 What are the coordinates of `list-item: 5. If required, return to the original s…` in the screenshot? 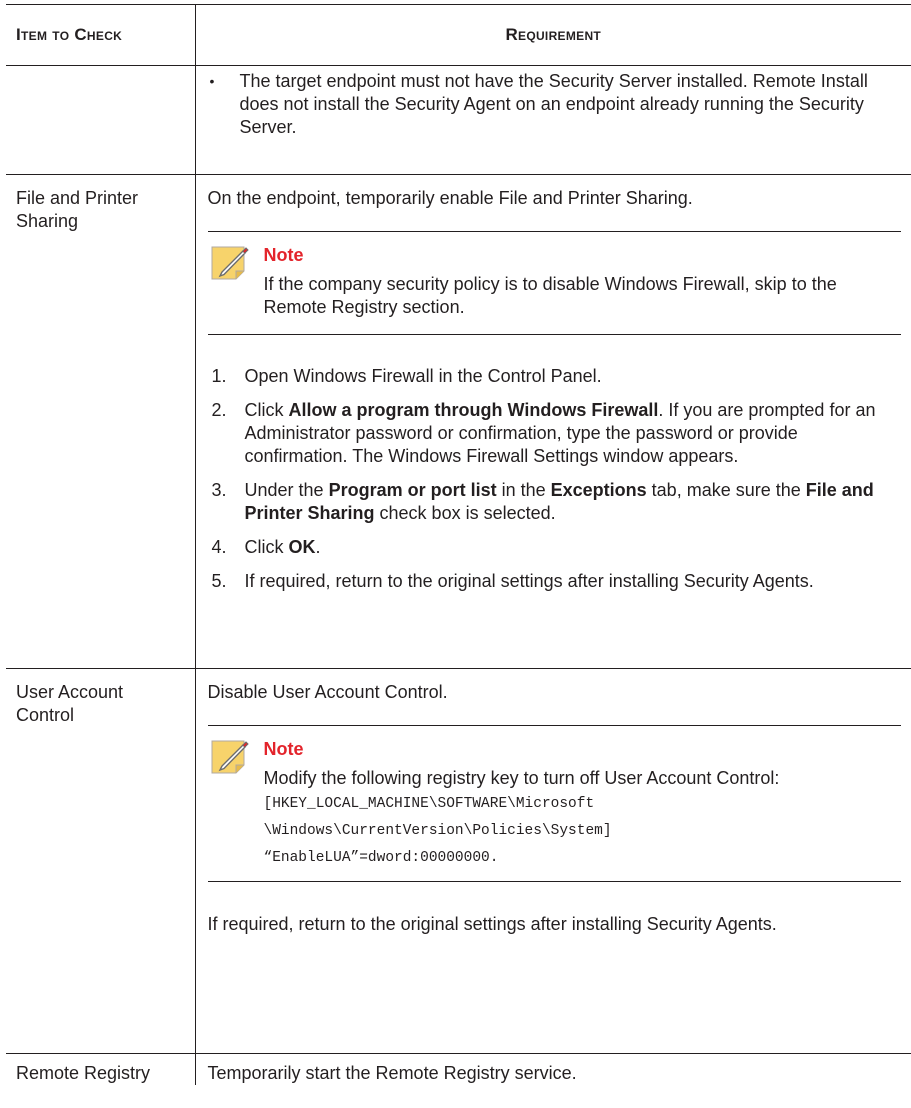 It's located at (555, 581).